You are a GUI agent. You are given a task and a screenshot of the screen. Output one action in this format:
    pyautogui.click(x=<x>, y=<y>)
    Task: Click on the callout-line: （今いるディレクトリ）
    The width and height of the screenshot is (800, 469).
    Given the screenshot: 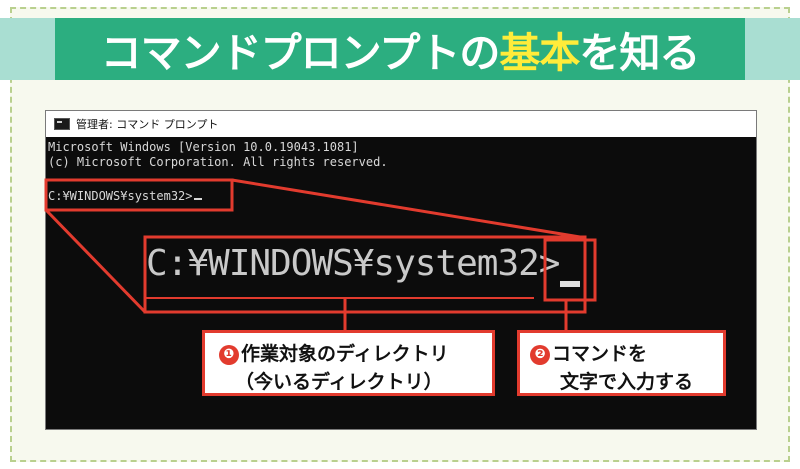 What is the action you would take?
    pyautogui.click(x=339, y=380)
    